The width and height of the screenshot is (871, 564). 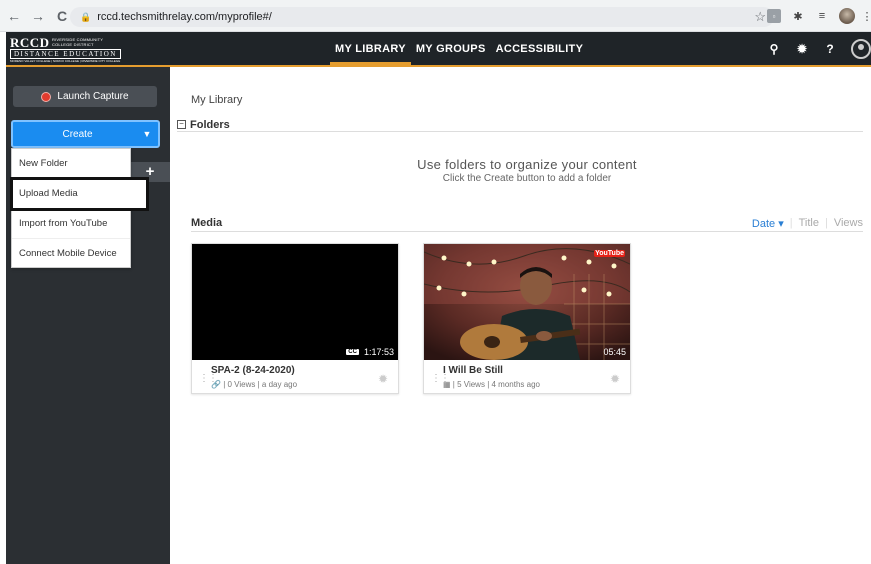 I want to click on empty-folders-subtitle: Click the Create button to add a folder, so click(x=527, y=178).